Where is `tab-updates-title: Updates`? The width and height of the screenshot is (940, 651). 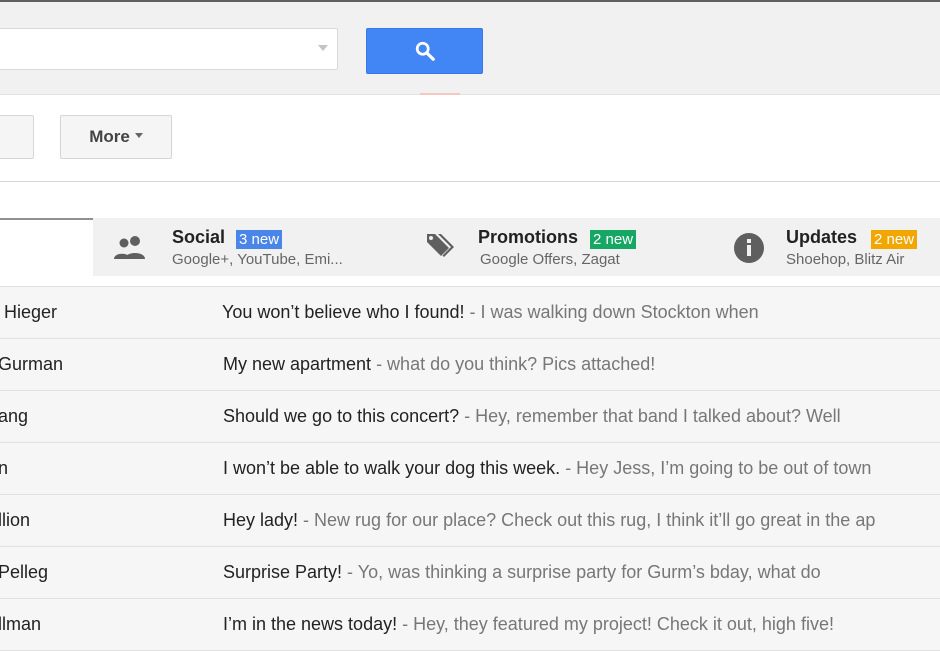 tab-updates-title: Updates is located at coordinates (822, 237).